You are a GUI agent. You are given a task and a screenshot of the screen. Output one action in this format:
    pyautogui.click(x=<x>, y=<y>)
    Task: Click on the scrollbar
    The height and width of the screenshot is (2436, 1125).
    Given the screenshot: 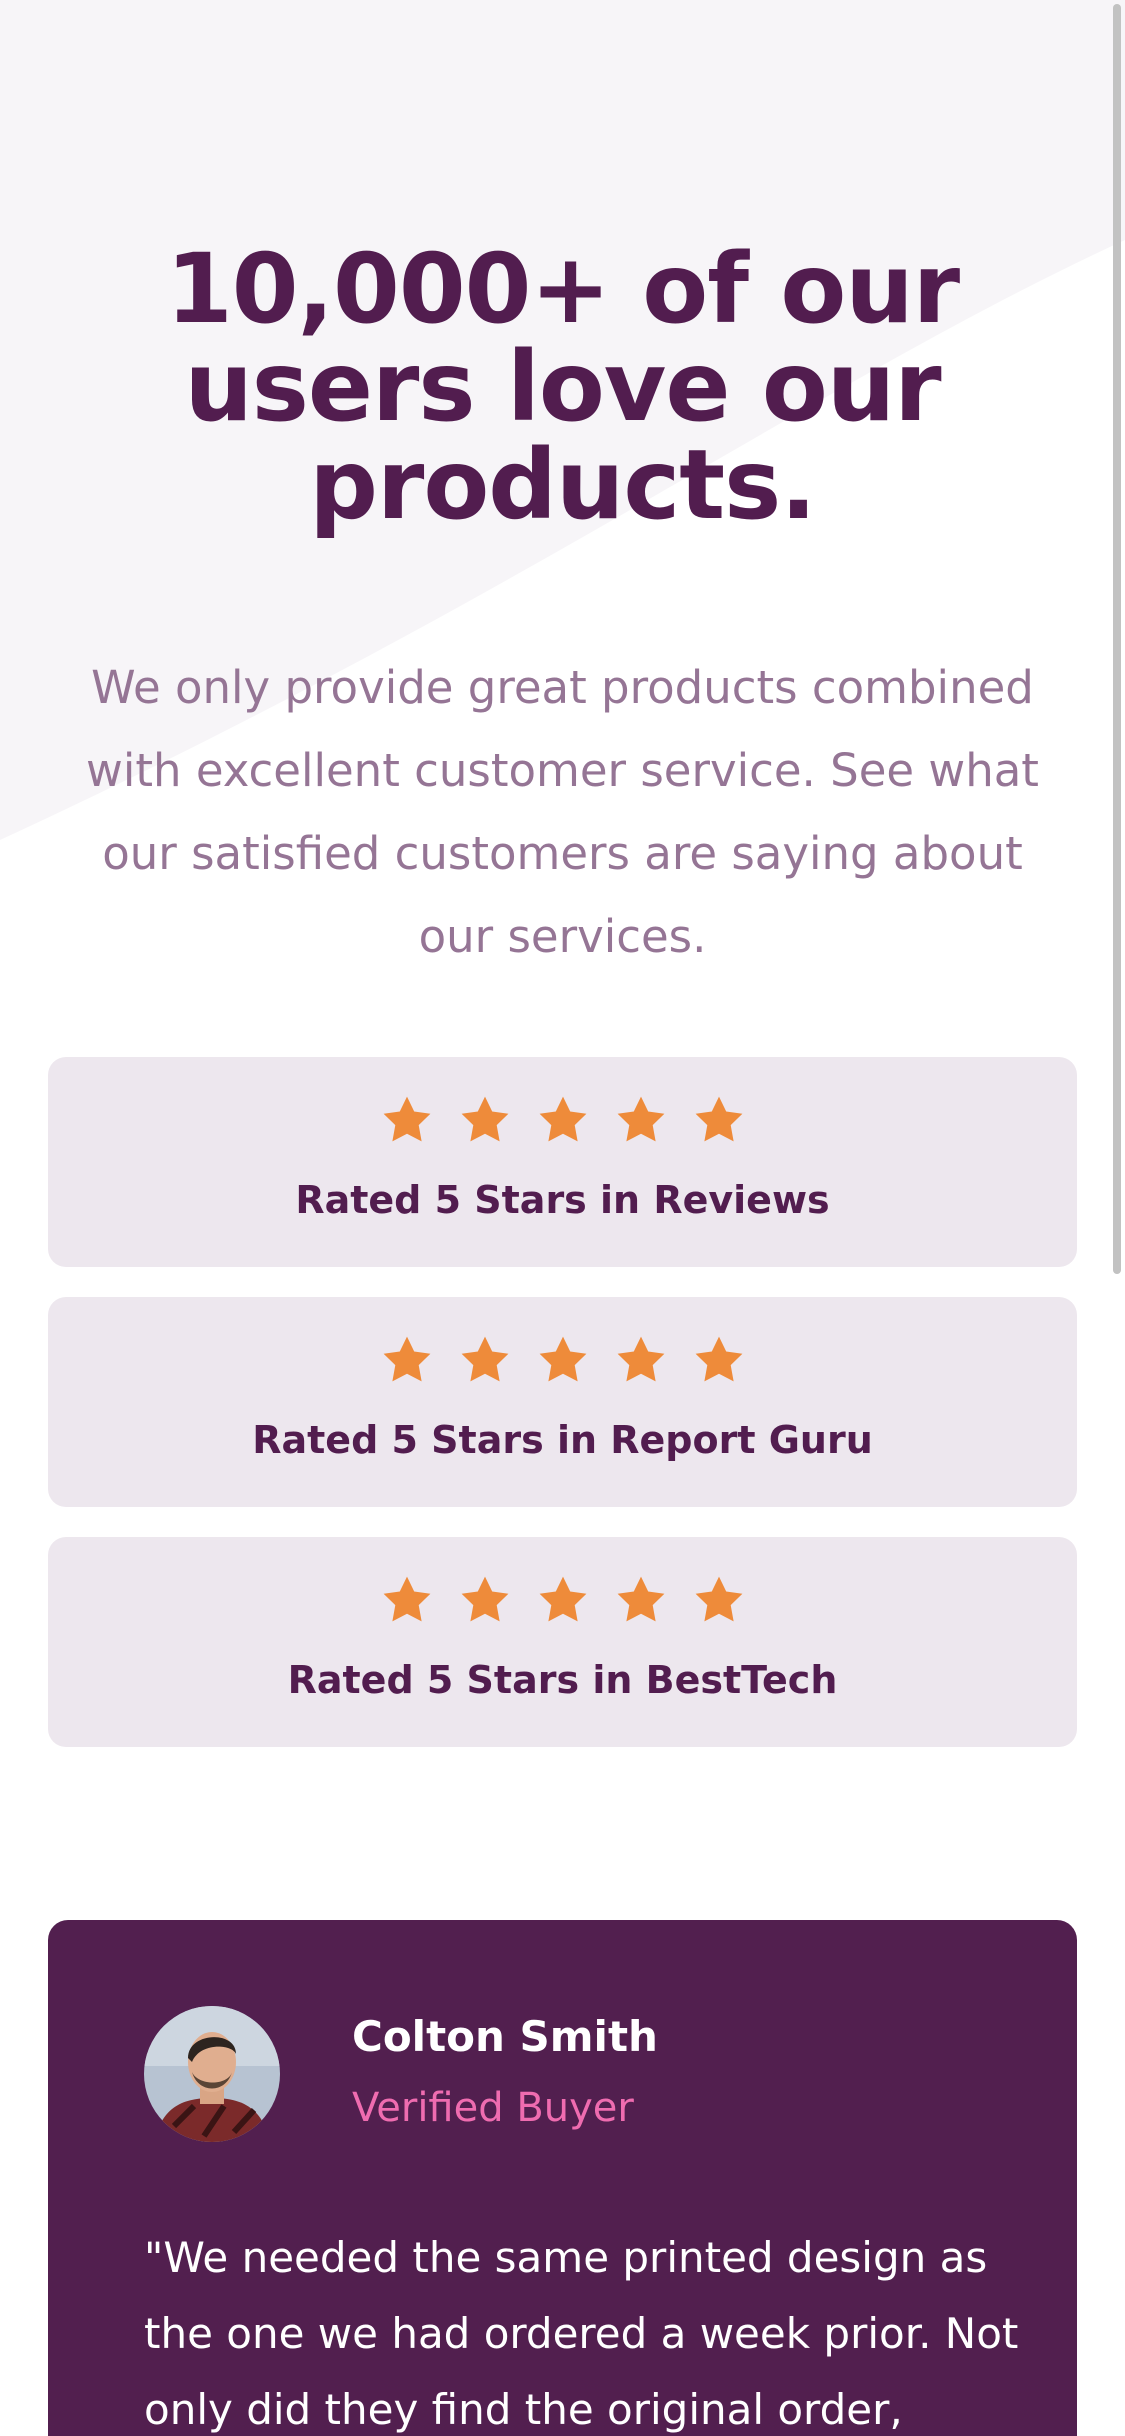 What is the action you would take?
    pyautogui.click(x=1117, y=1218)
    